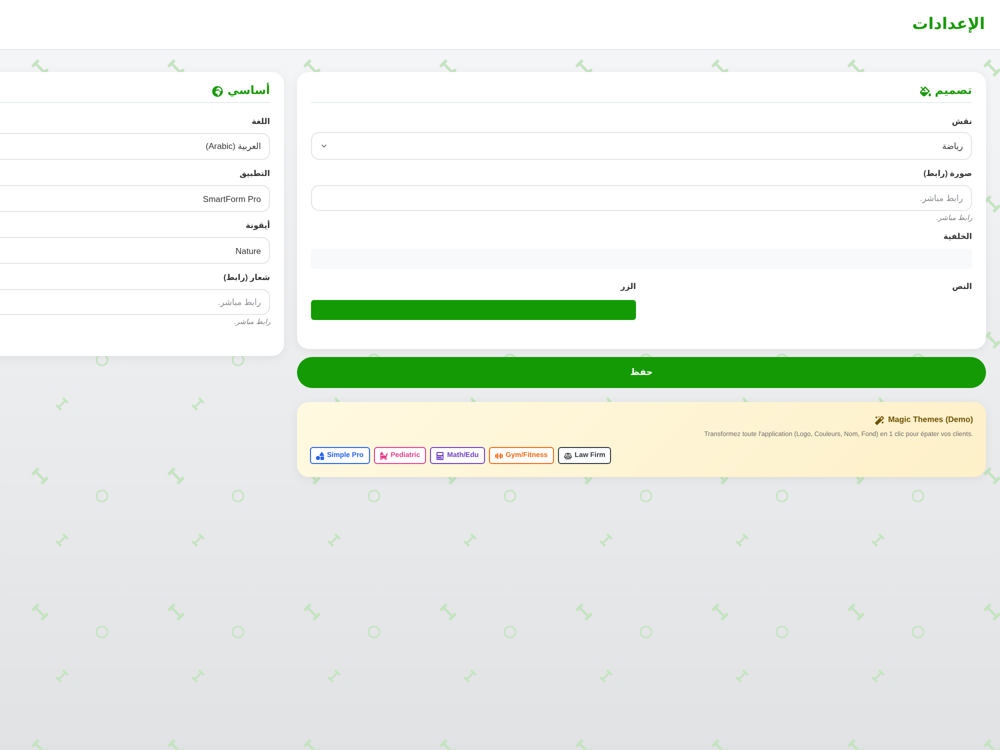  I want to click on field-label: التطبيق, so click(254, 174).